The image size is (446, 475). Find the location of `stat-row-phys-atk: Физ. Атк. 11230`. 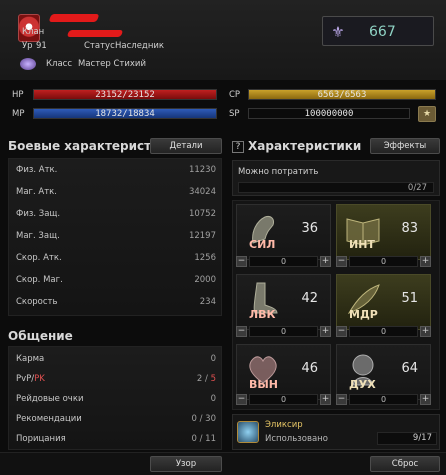

stat-row-phys-atk: Физ. Атк. 11230 is located at coordinates (114, 171).